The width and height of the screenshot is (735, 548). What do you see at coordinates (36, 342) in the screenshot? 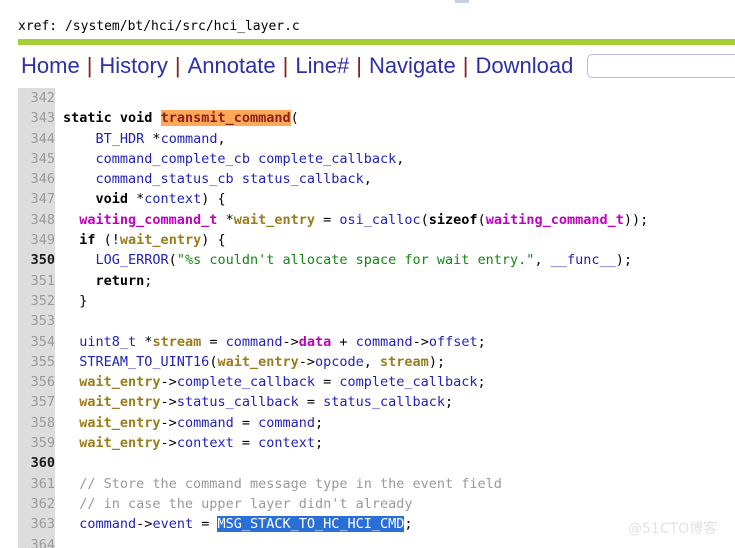
I see `line-number: 354` at bounding box center [36, 342].